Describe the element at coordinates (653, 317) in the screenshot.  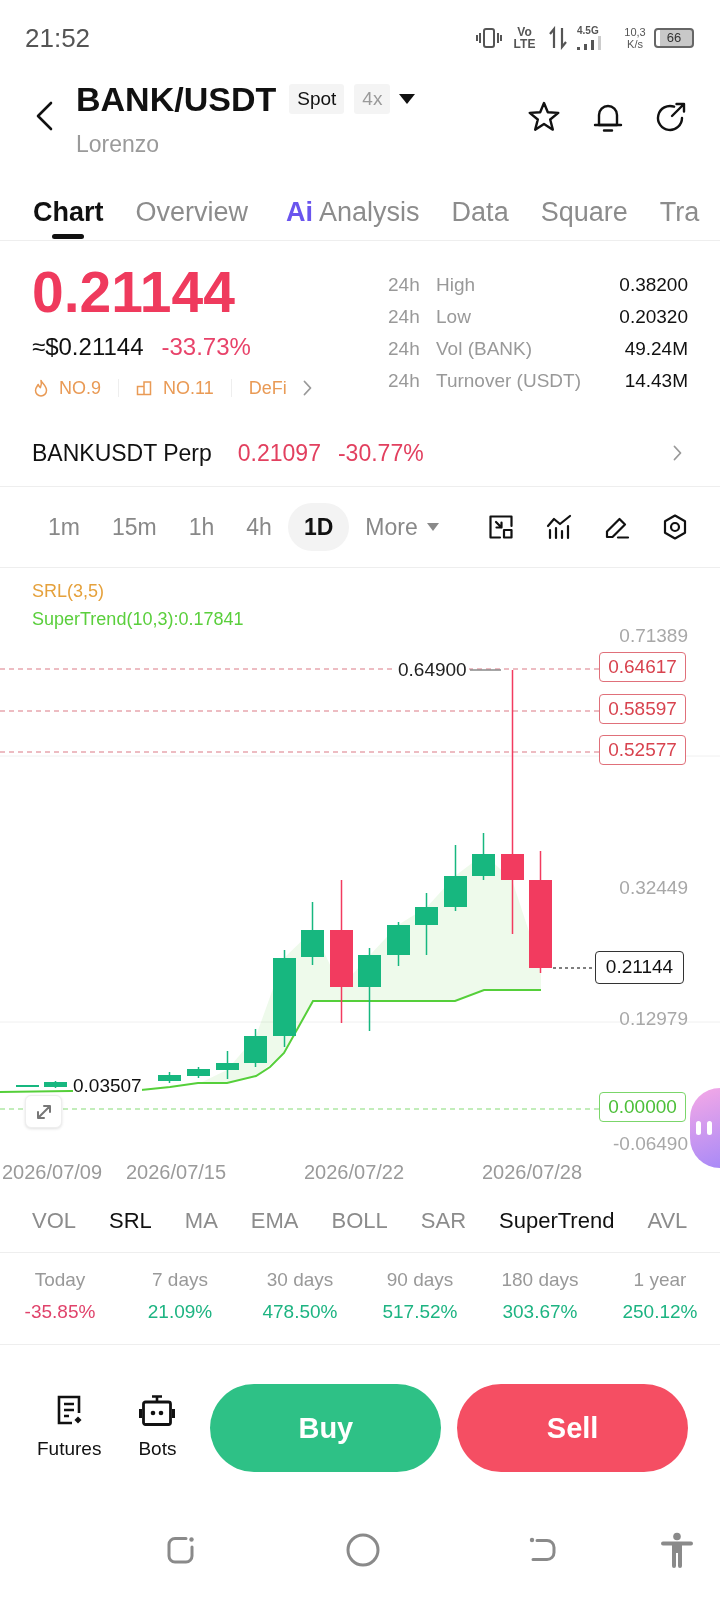
I see `stat-value: 0.20320` at that location.